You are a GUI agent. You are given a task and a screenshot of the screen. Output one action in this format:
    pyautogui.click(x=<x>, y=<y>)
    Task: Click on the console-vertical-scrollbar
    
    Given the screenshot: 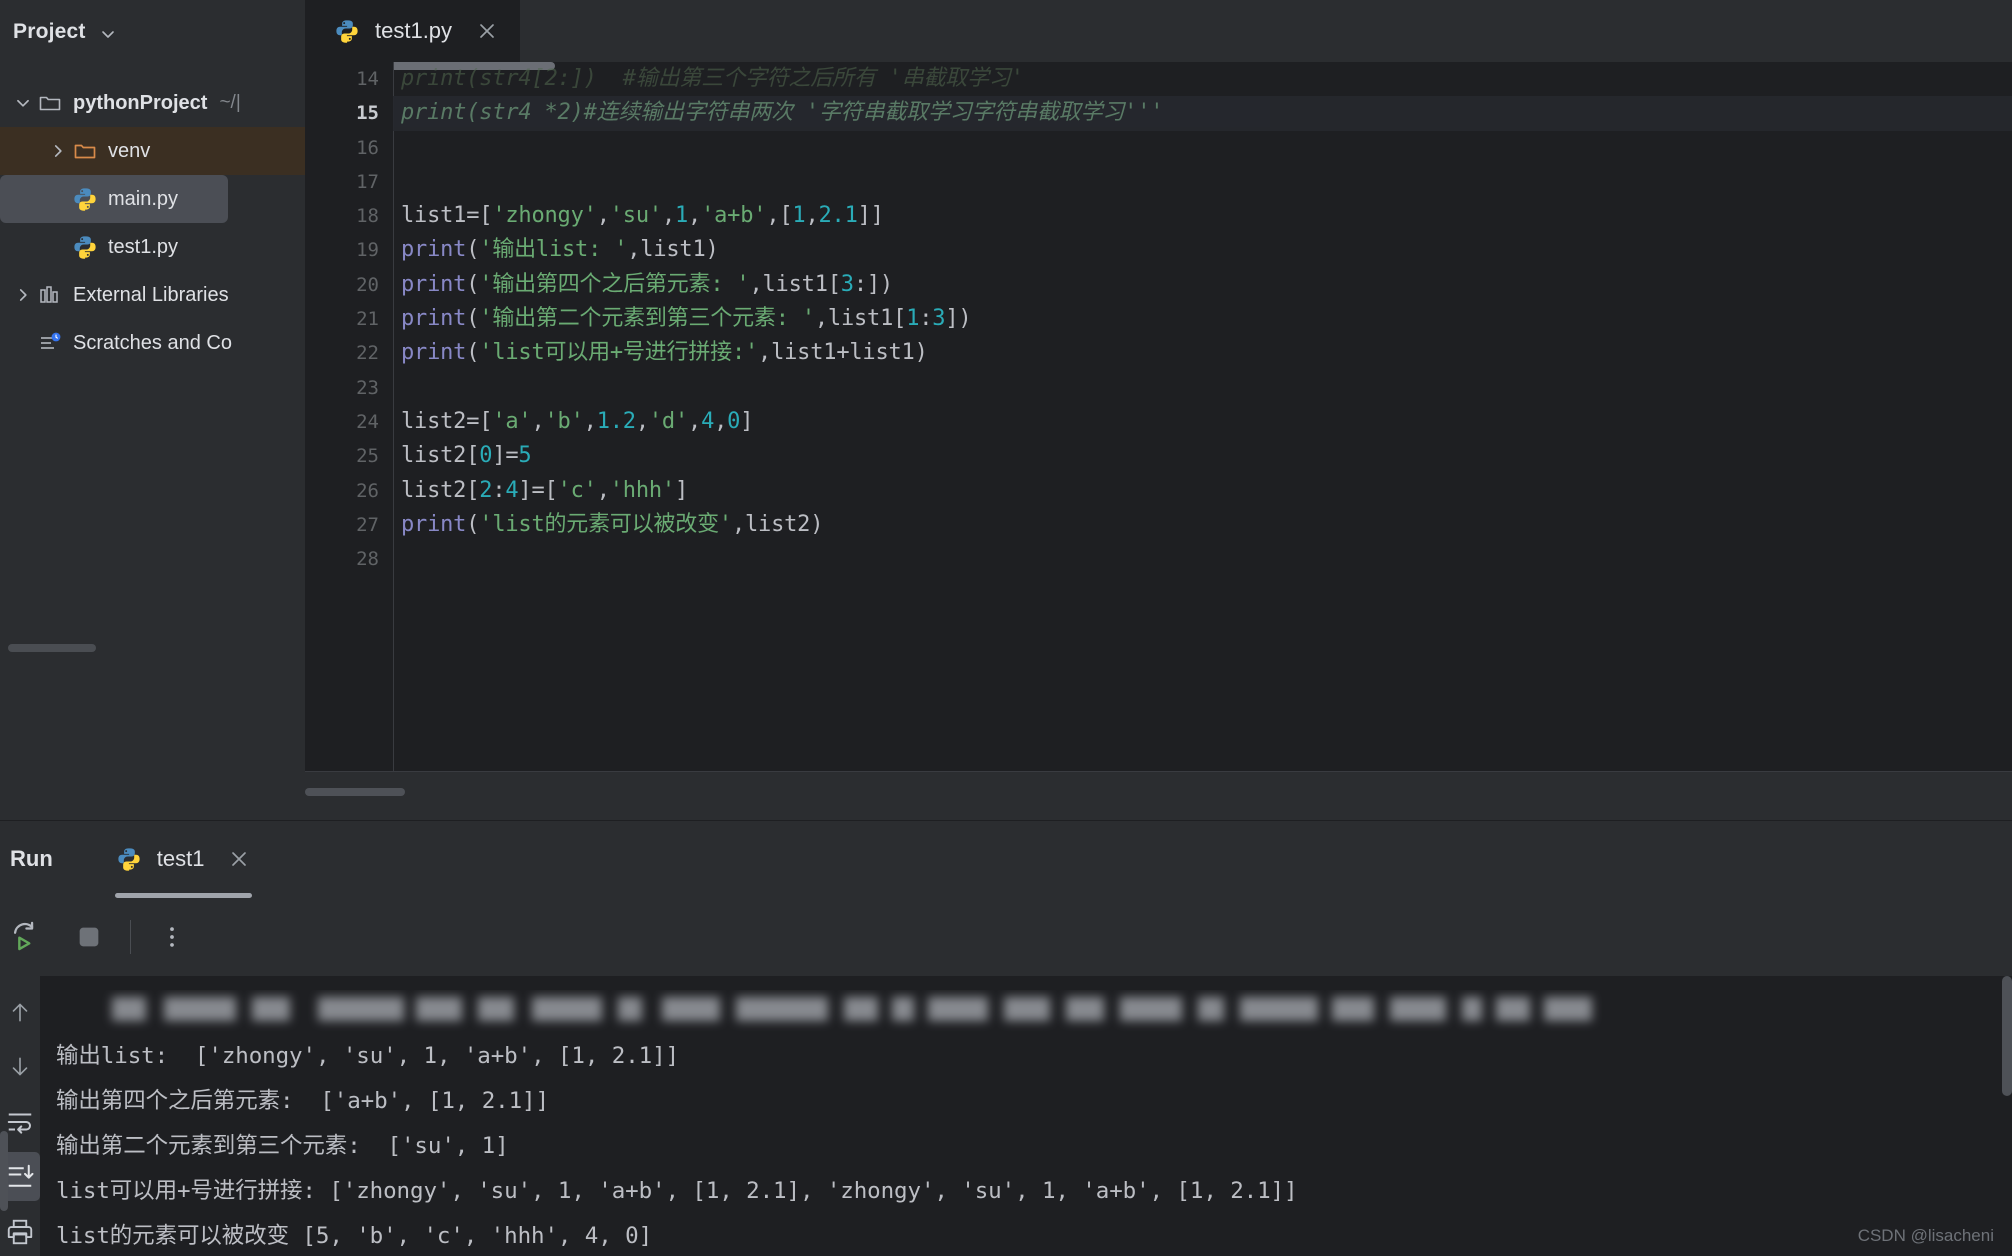 What is the action you would take?
    pyautogui.click(x=2007, y=1036)
    